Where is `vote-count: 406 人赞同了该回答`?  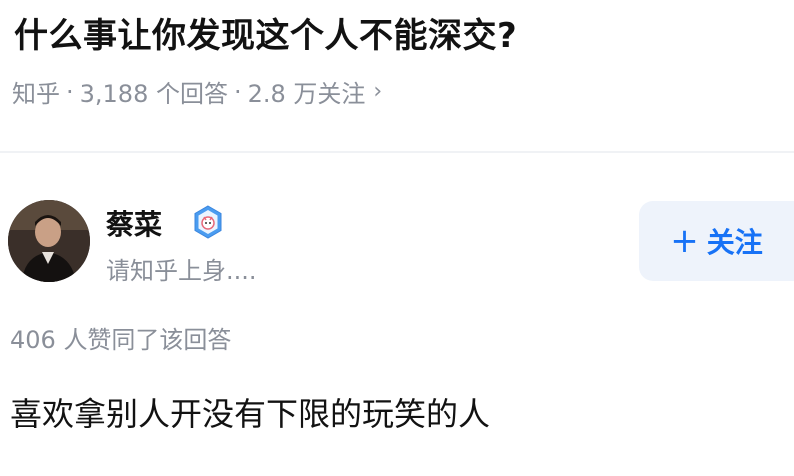 vote-count: 406 人赞同了该回答 is located at coordinates (121, 340).